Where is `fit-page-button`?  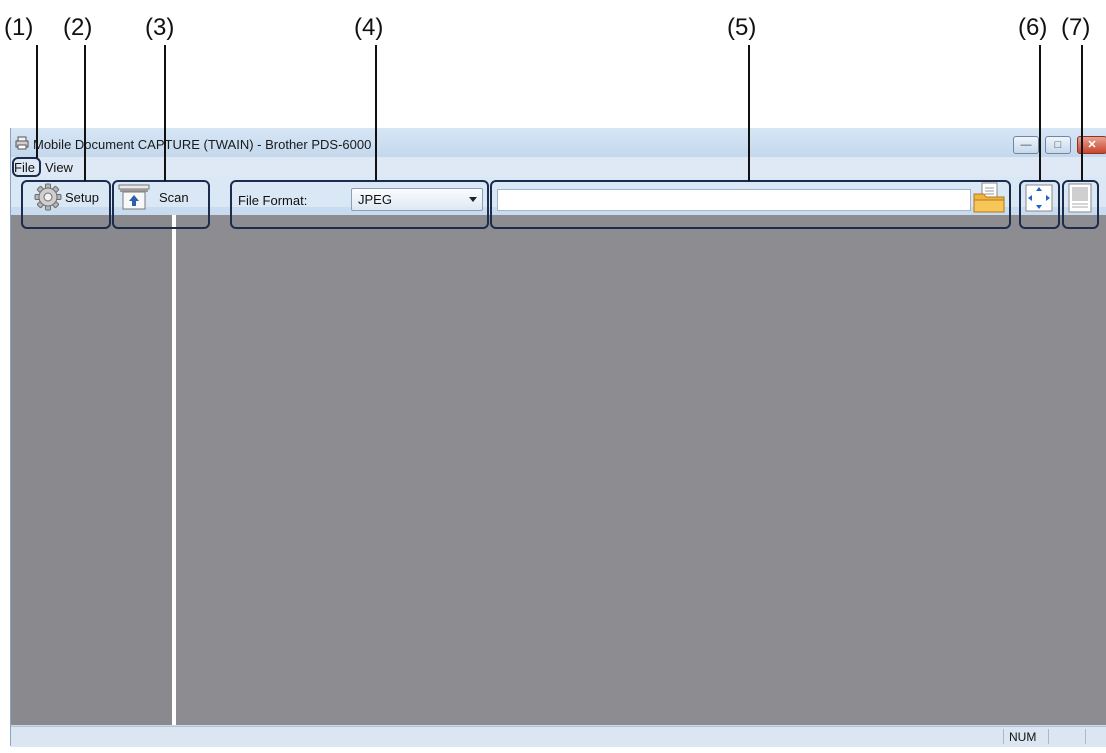 fit-page-button is located at coordinates (1039, 198).